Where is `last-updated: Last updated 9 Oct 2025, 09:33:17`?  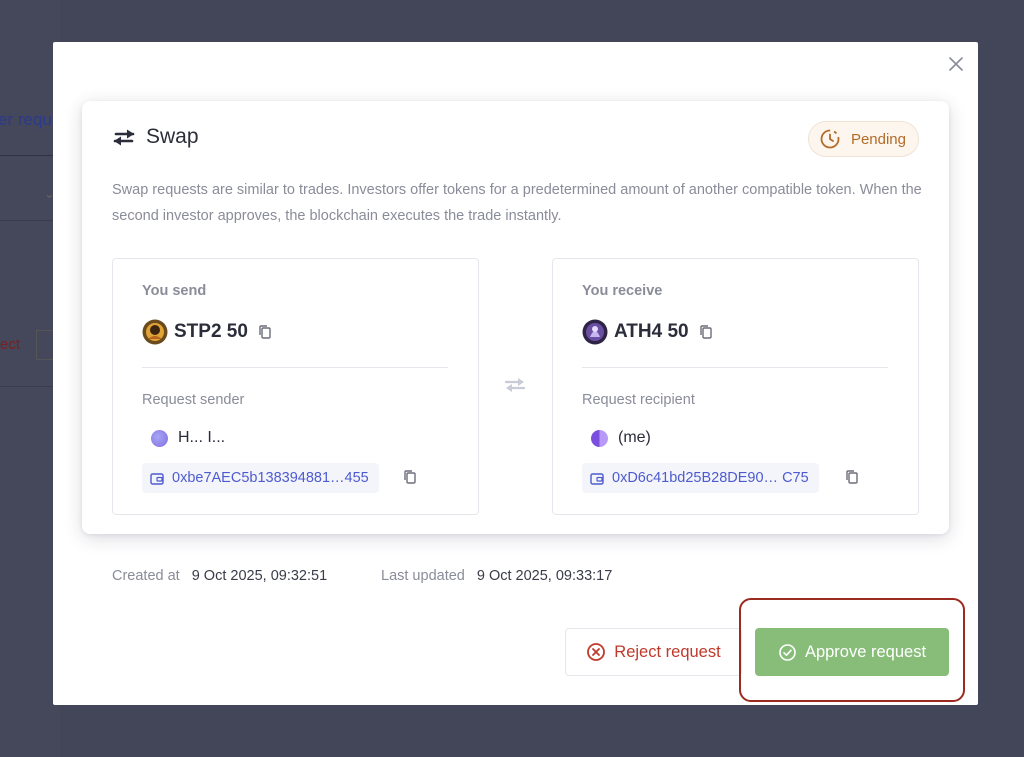 last-updated: Last updated 9 Oct 2025, 09:33:17 is located at coordinates (496, 576).